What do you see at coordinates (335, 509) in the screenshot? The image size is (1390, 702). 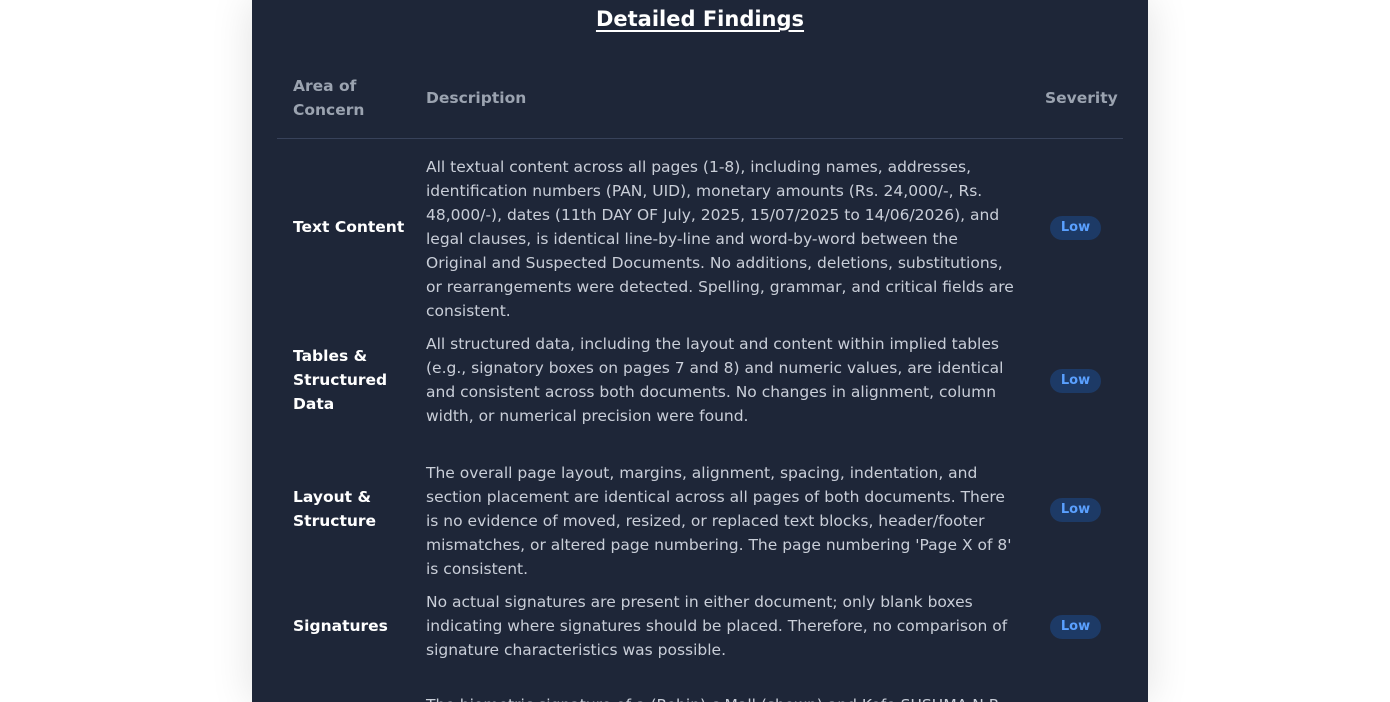 I see `area-cell: Layout & Structure` at bounding box center [335, 509].